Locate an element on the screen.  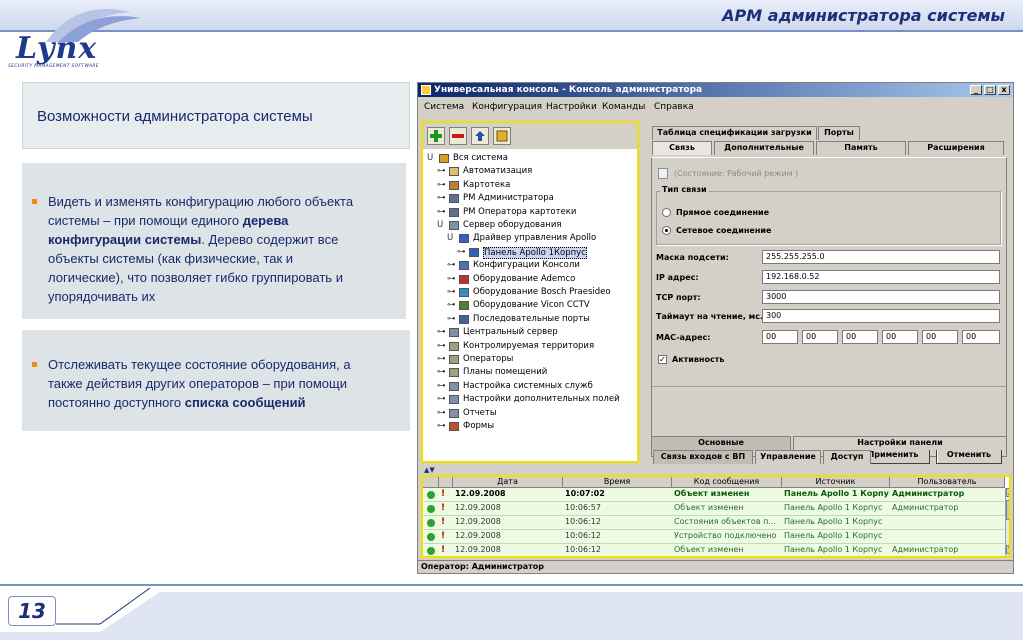
tree-node-label: РМ Администратора is located at coordinates (508, 198).